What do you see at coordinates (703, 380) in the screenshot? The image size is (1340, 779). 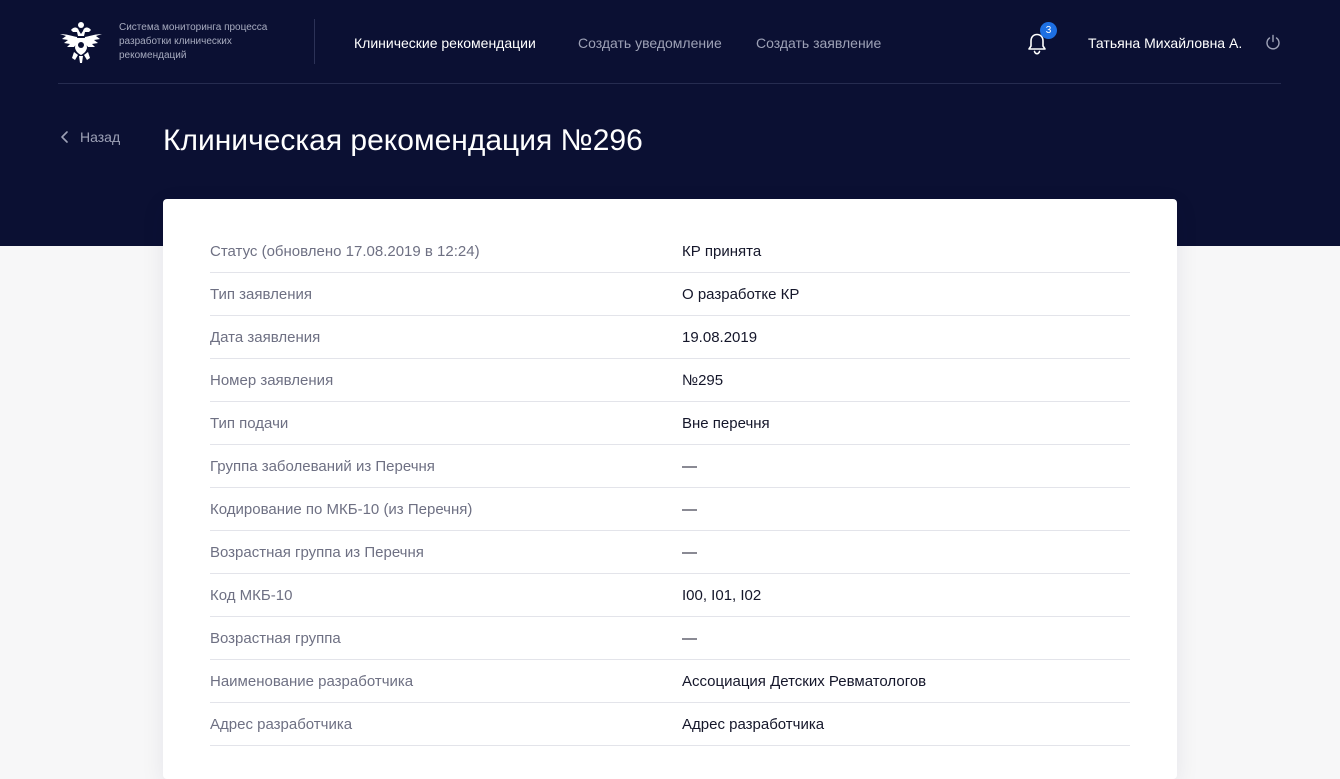 I see `detail-value: №295` at bounding box center [703, 380].